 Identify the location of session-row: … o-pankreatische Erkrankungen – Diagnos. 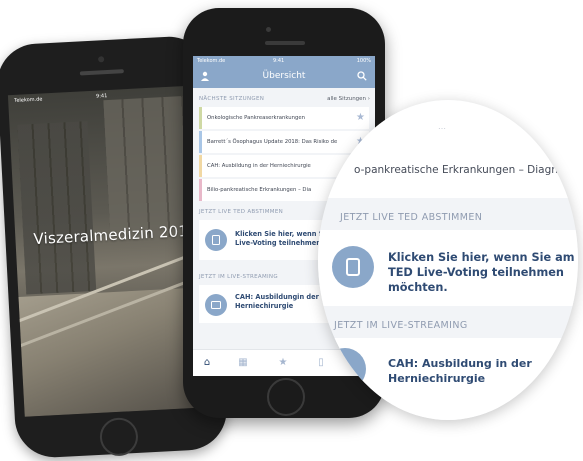
(448, 149).